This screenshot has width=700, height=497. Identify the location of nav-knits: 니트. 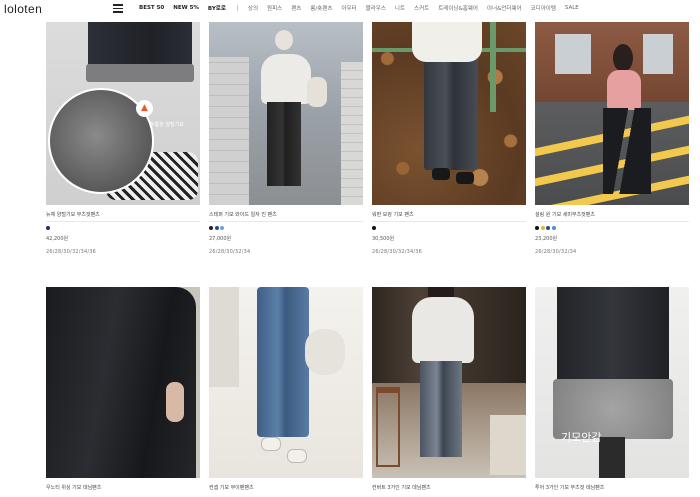
(400, 8).